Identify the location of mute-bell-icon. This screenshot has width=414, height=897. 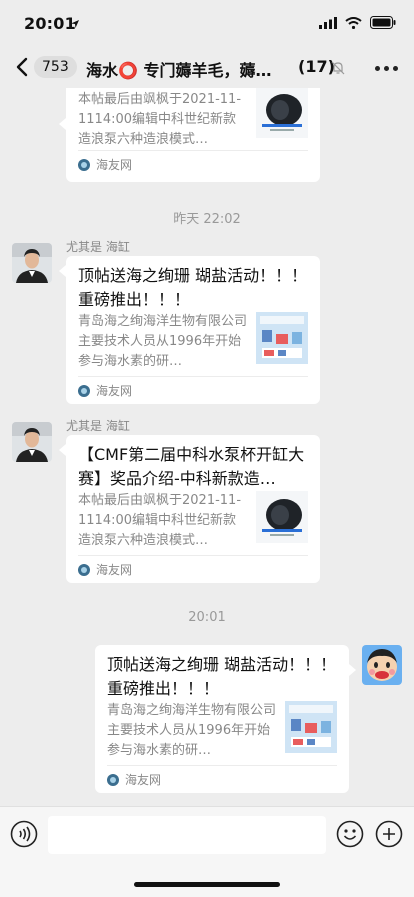
(338, 68).